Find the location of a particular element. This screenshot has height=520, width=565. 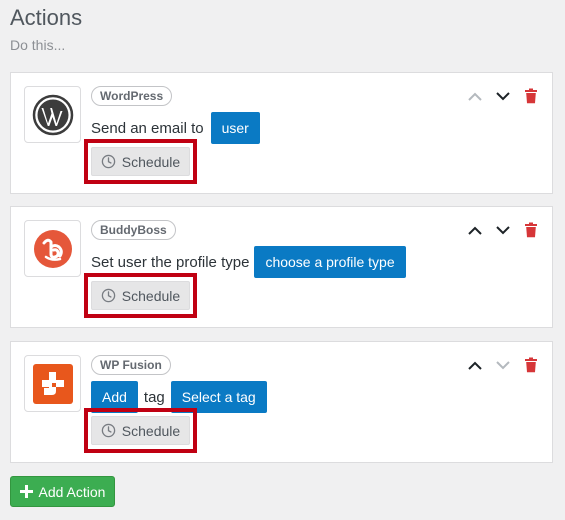

profile-type-token-button: choose a profile type is located at coordinates (330, 262).